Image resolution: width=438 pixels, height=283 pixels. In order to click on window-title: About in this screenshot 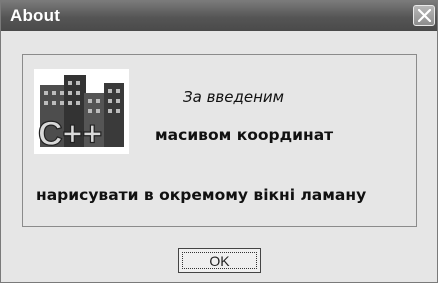, I will do `click(35, 15)`.